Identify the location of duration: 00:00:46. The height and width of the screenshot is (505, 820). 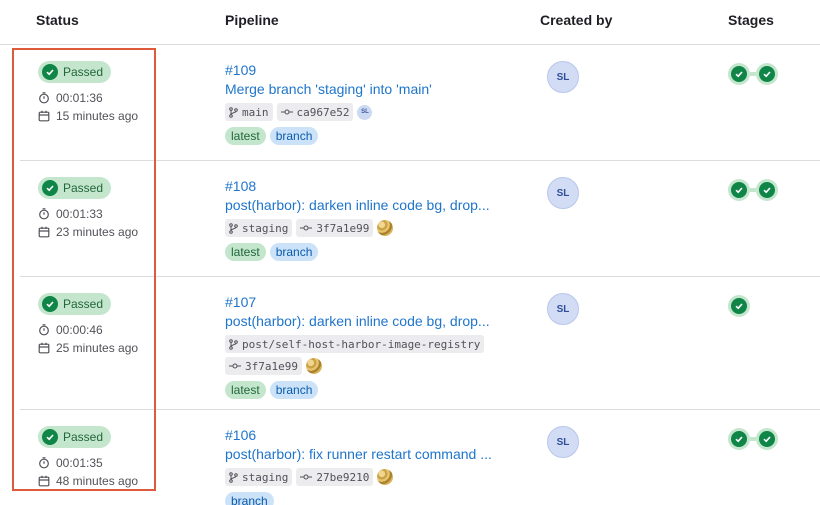
(88, 330).